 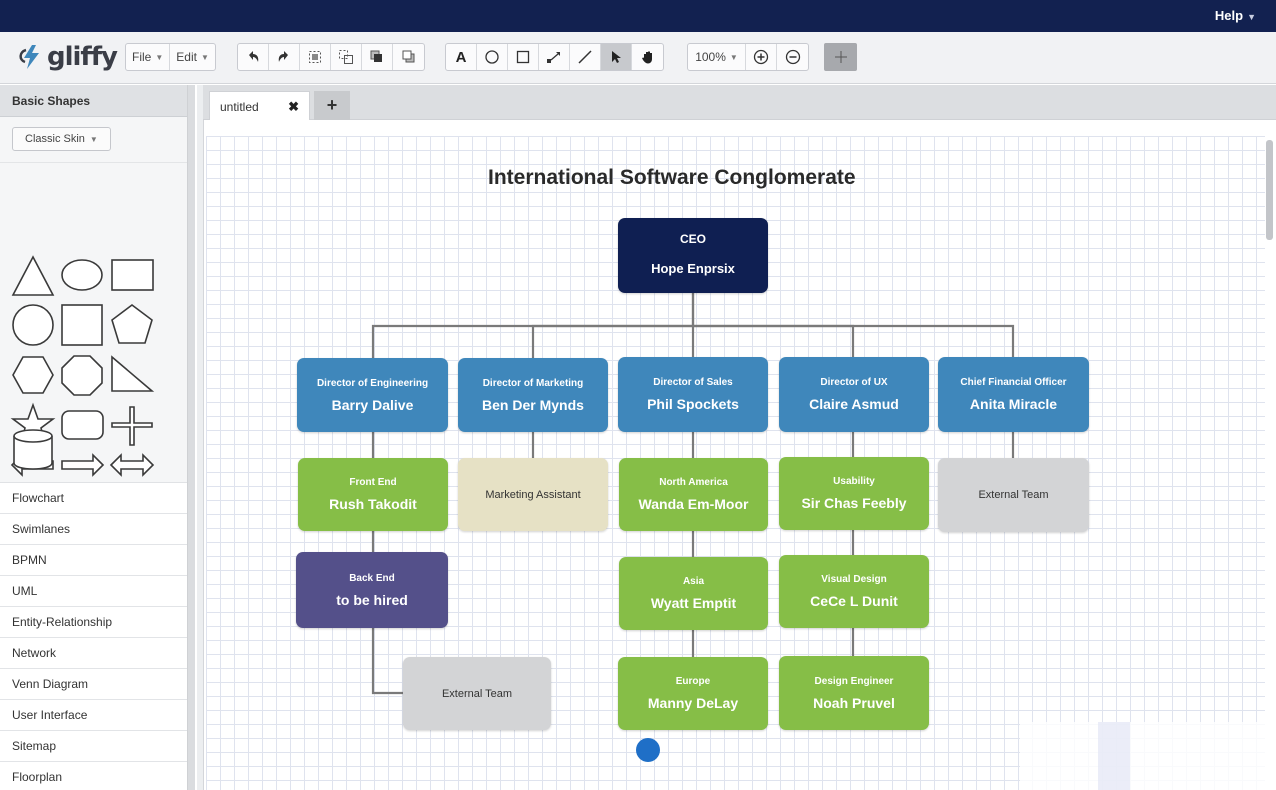 I want to click on line-tool-button, so click(x=585, y=57).